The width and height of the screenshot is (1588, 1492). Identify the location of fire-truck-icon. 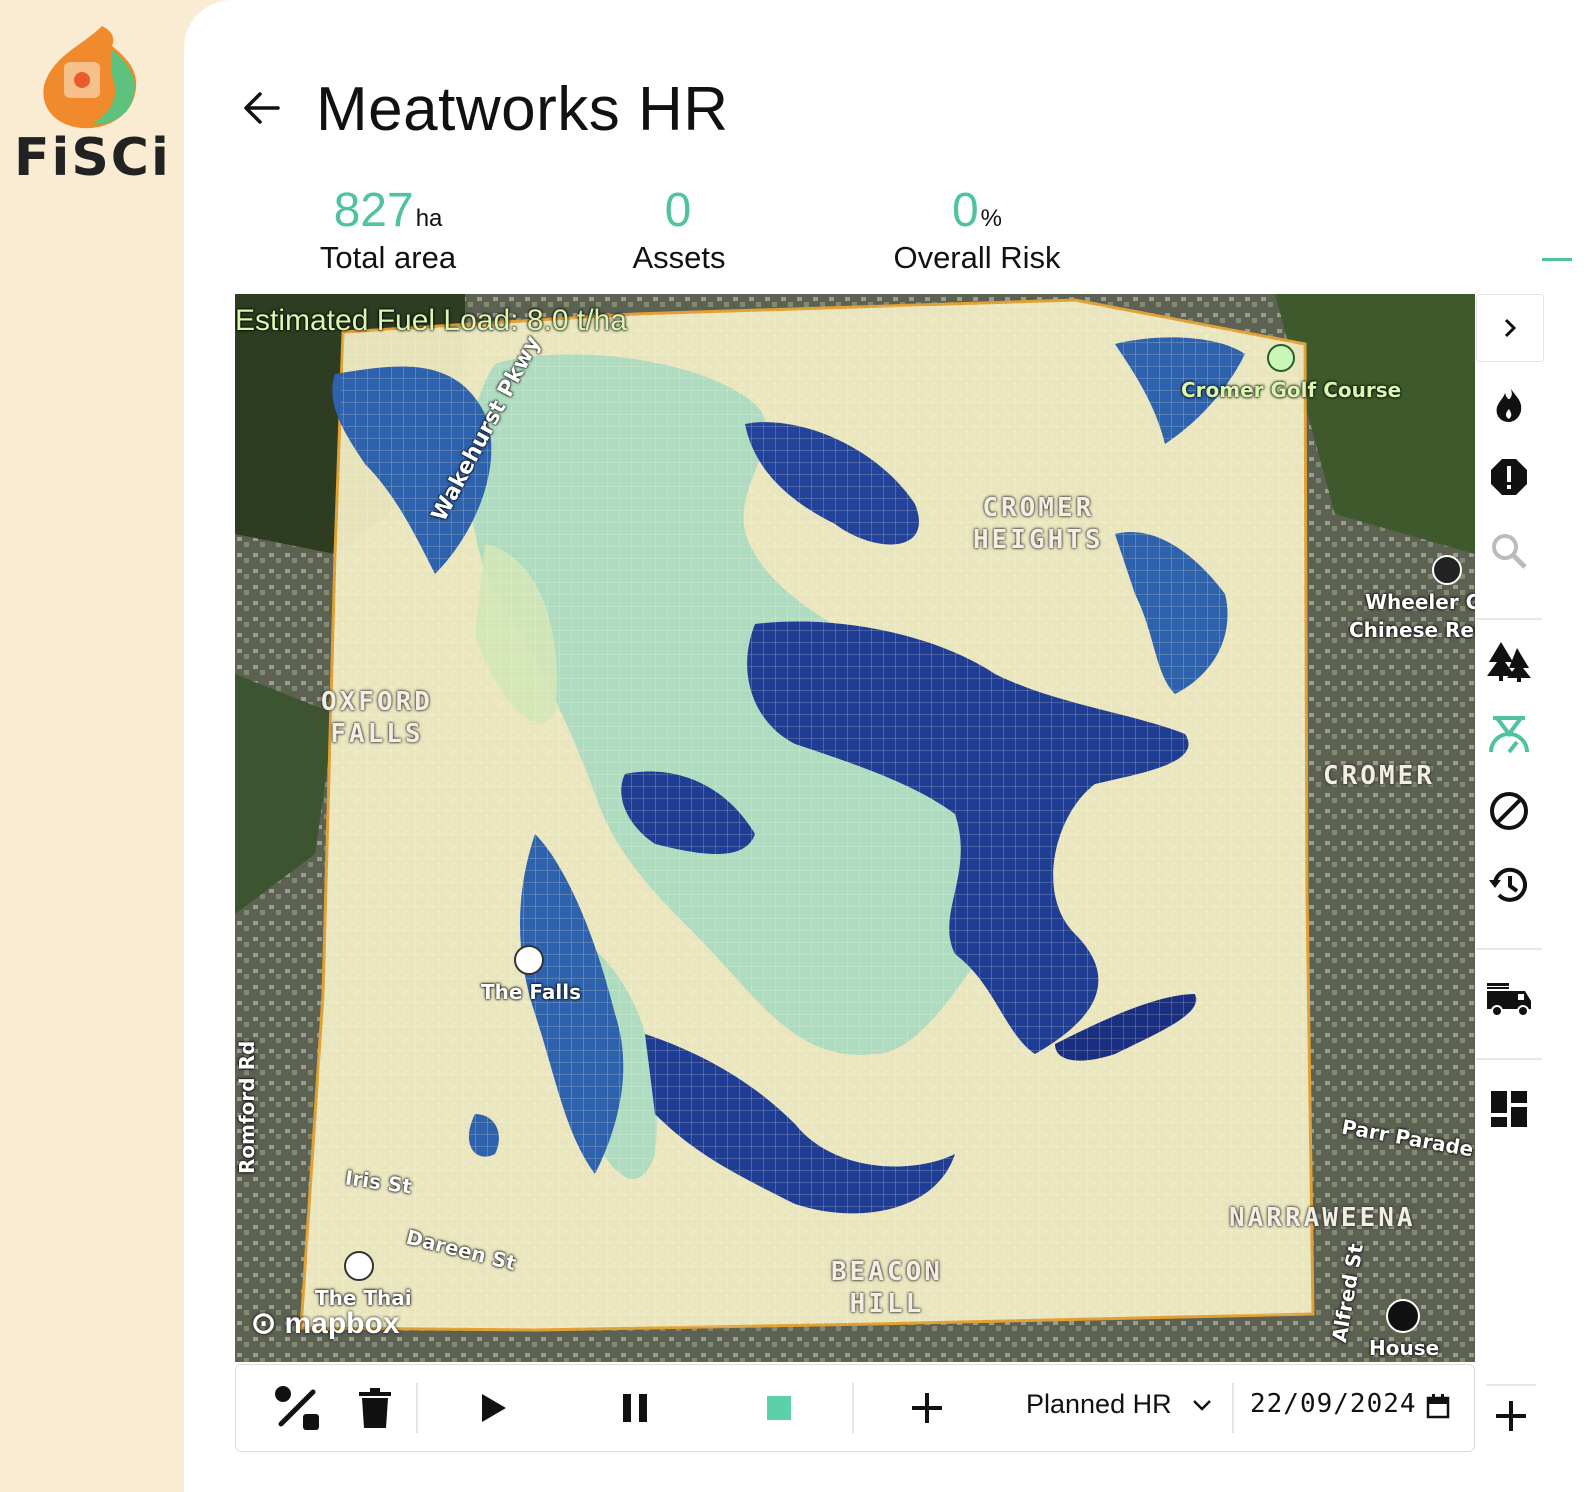
(1509, 1000).